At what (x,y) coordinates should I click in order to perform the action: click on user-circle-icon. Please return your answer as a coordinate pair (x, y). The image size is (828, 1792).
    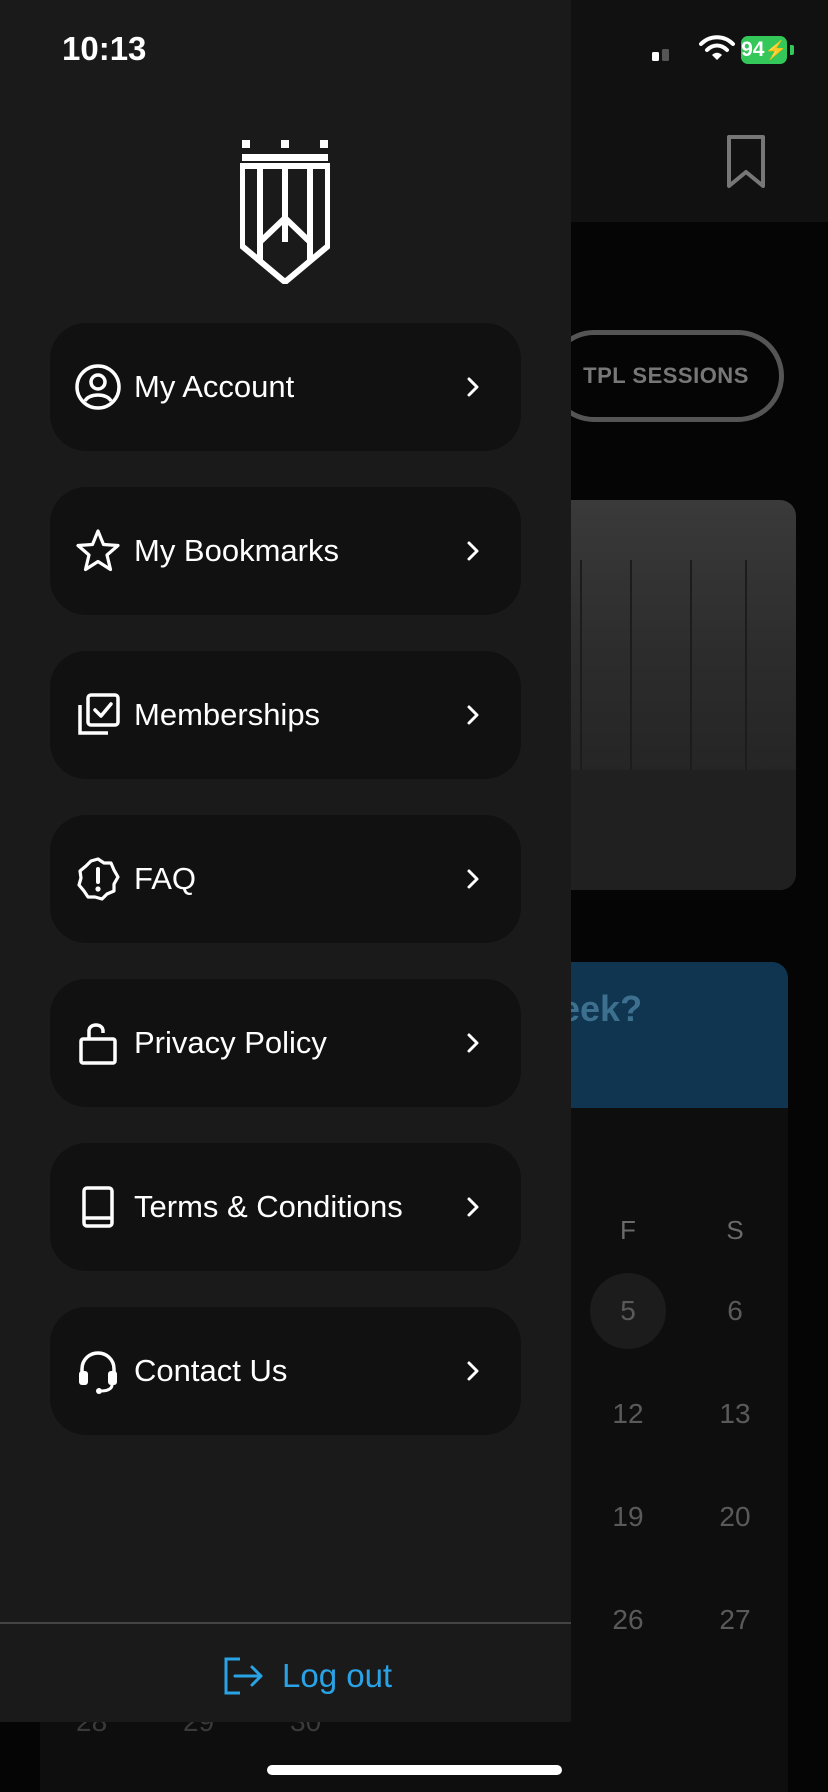
    Looking at the image, I should click on (98, 387).